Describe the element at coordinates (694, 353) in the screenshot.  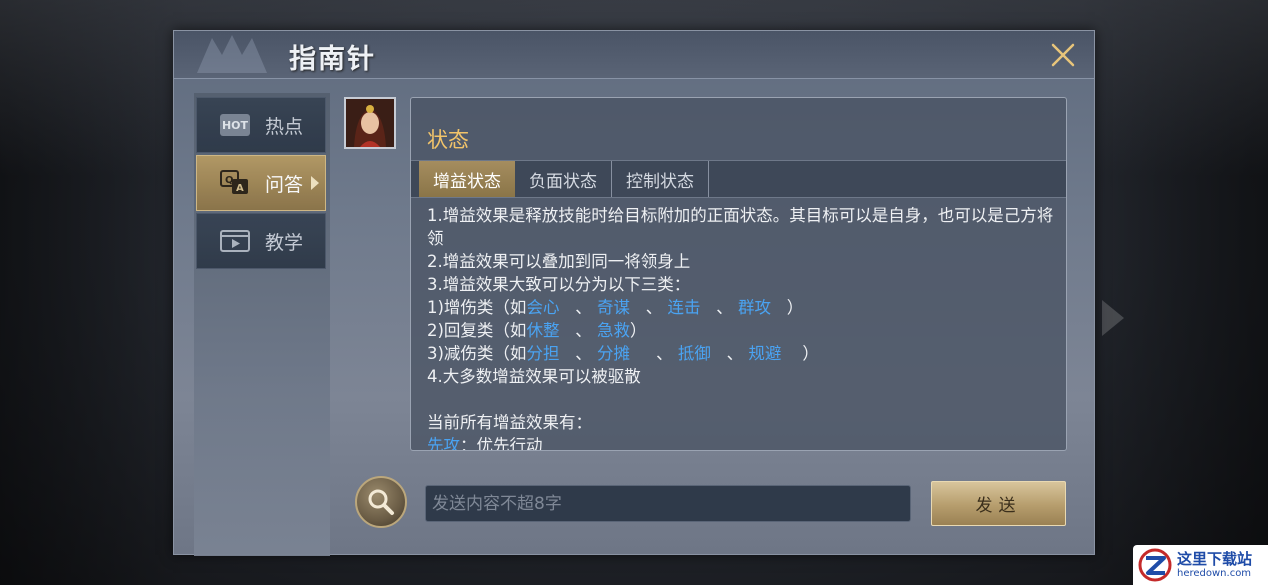
I see `keyword-link: 抵御` at that location.